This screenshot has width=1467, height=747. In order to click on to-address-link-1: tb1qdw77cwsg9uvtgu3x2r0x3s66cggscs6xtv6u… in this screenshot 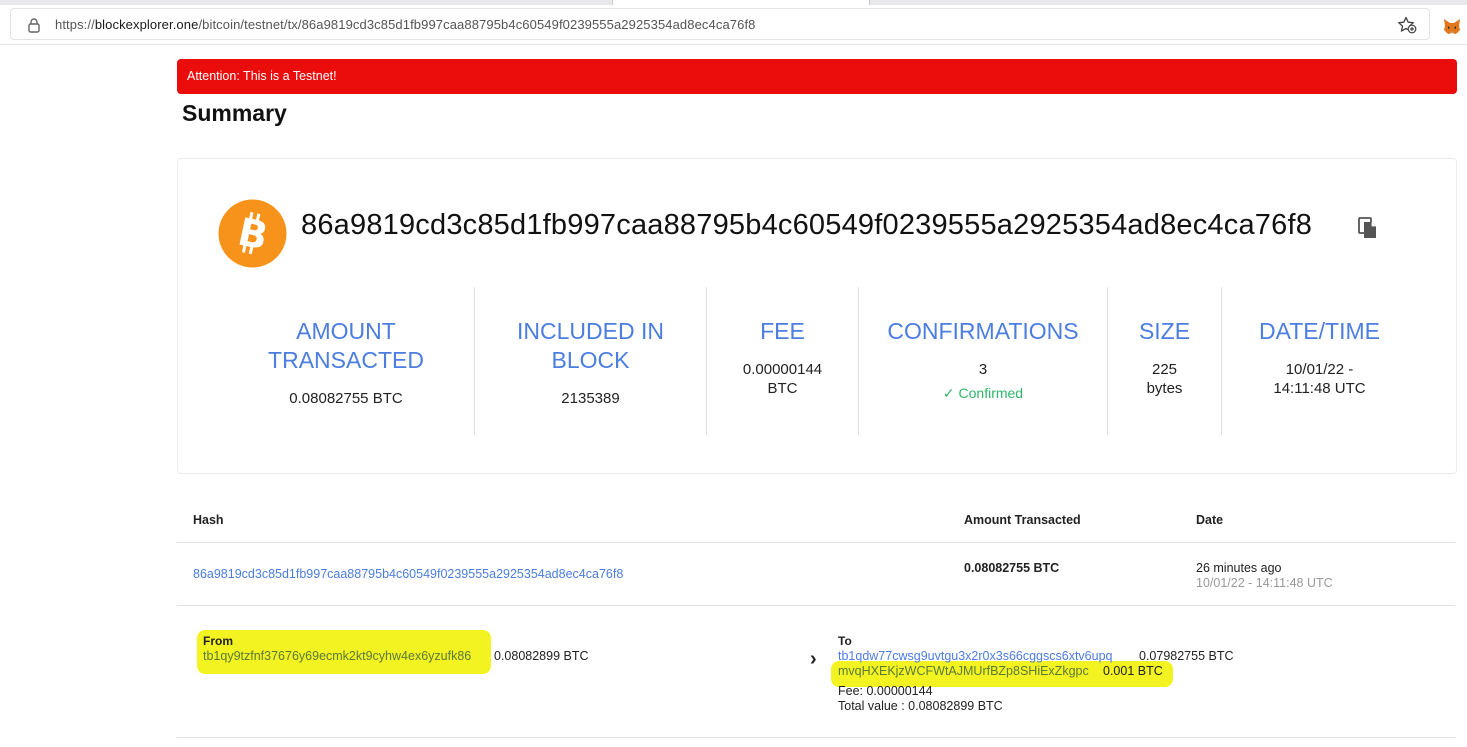, I will do `click(975, 656)`.